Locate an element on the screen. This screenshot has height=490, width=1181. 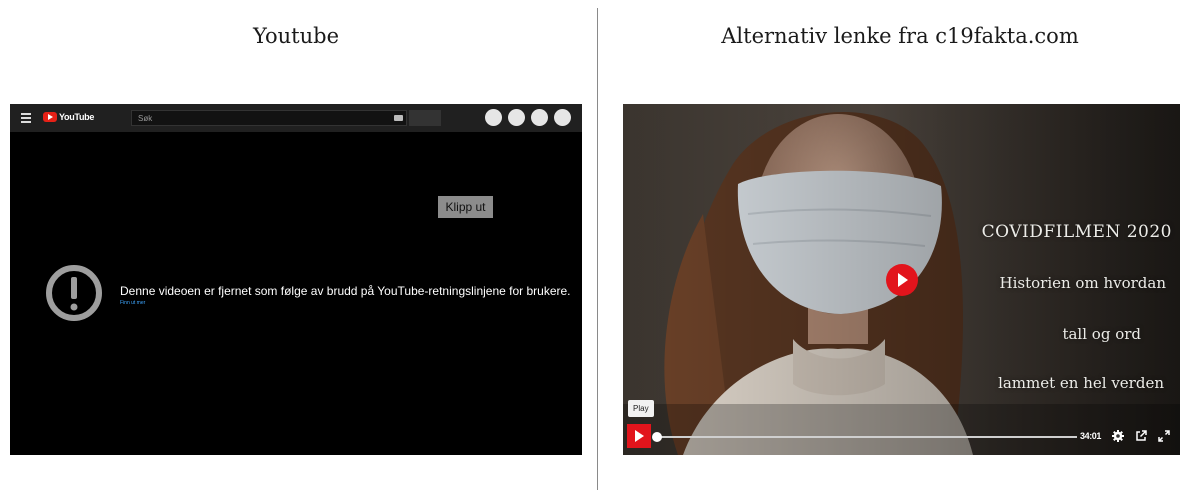
film-subtitle-line-2: tall og ord is located at coordinates (1101, 334).